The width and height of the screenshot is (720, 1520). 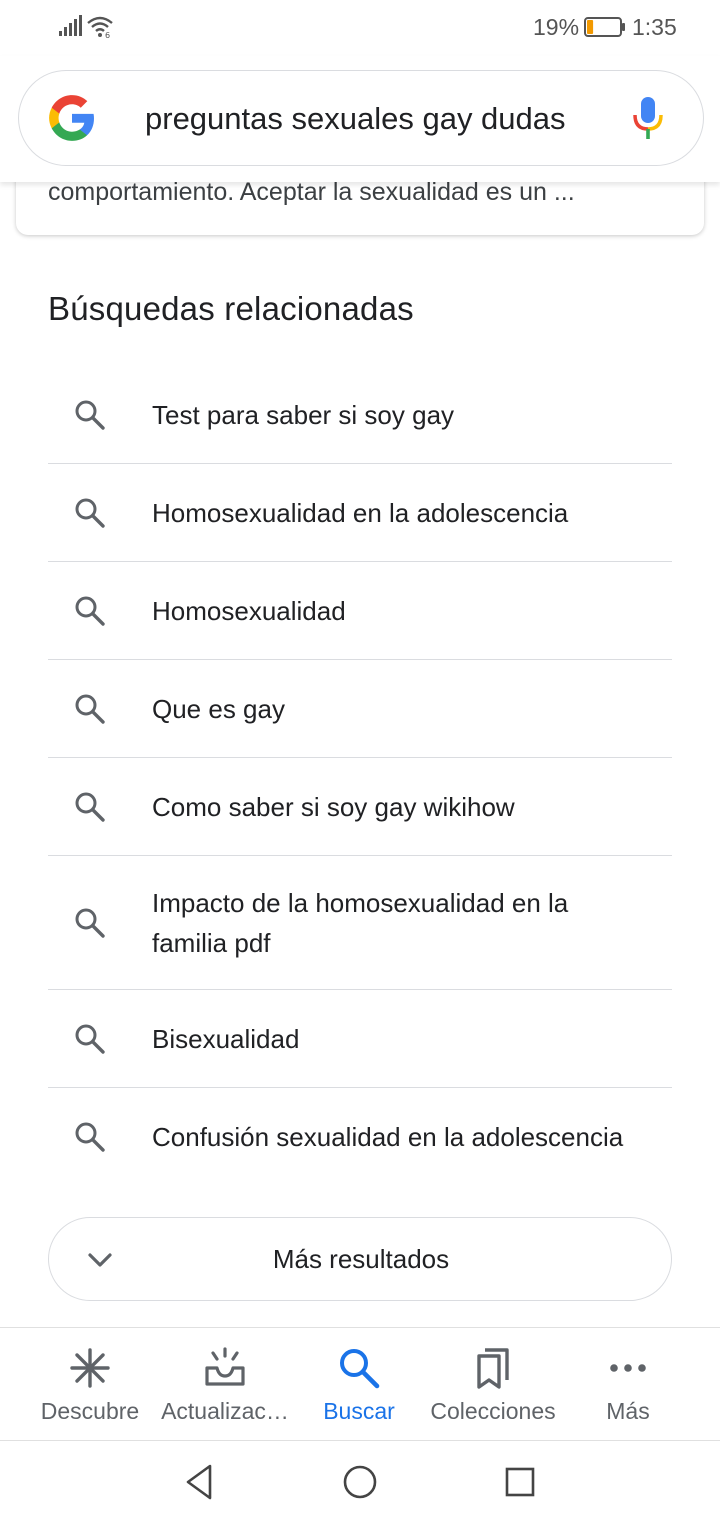 I want to click on wifi-icon: 6, so click(x=100, y=27).